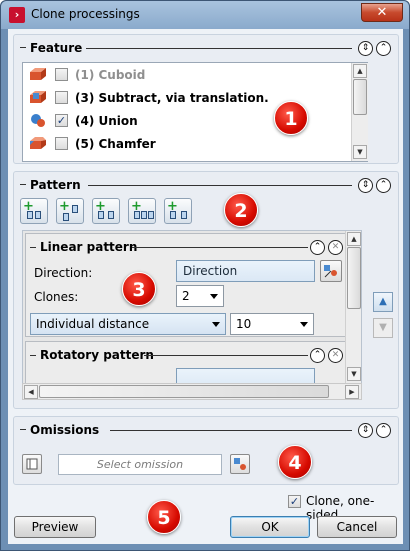 This screenshot has width=410, height=551. Describe the element at coordinates (178, 211) in the screenshot. I see `add-mirror-pattern-icon: +` at that location.